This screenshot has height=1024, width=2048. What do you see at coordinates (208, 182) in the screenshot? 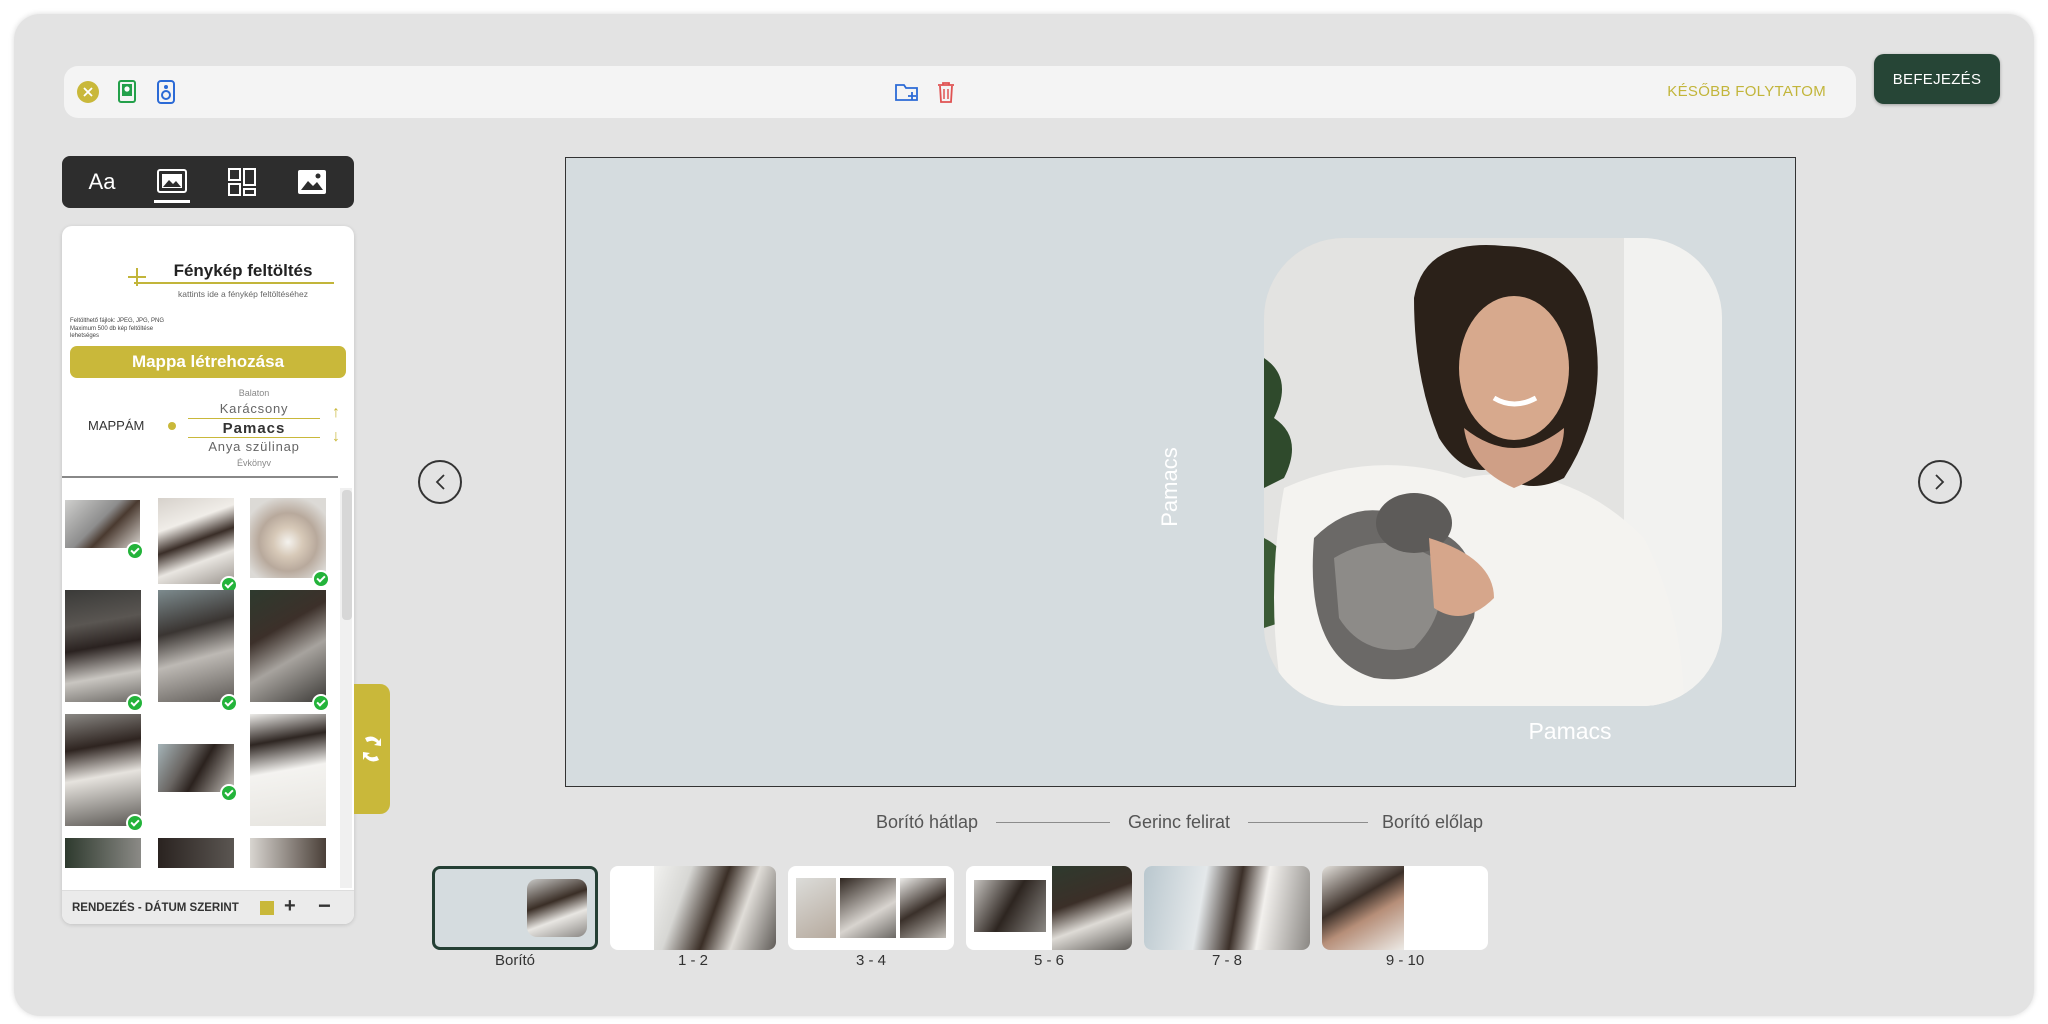
I see `tool-tabs: Aa` at bounding box center [208, 182].